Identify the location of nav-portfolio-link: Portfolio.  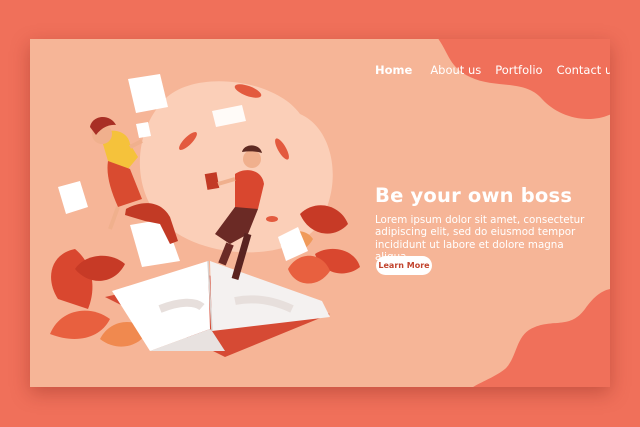
(518, 70).